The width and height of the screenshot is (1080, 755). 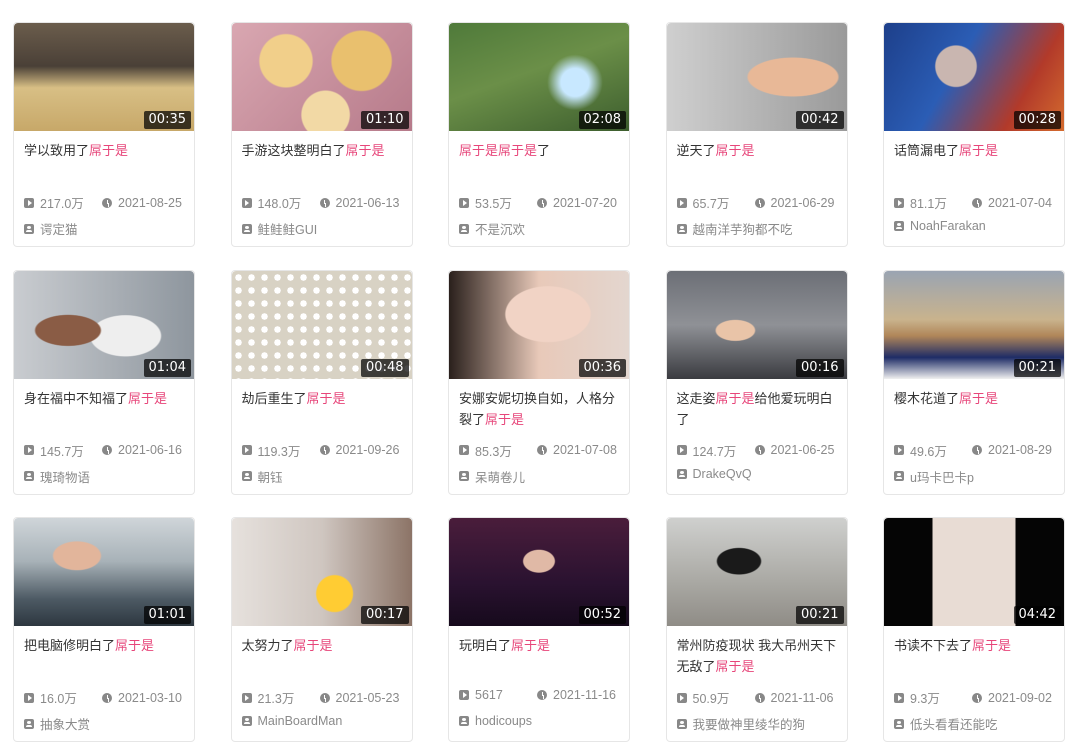 What do you see at coordinates (714, 451) in the screenshot?
I see `view-count: 124.7万` at bounding box center [714, 451].